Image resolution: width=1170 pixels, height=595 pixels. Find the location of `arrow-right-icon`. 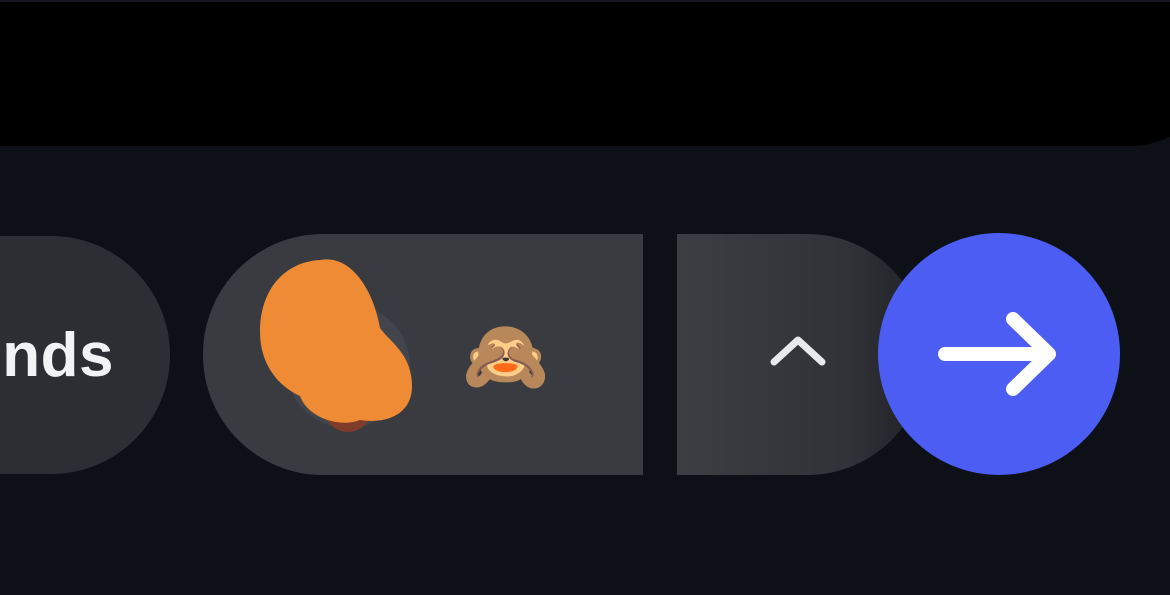

arrow-right-icon is located at coordinates (997, 354).